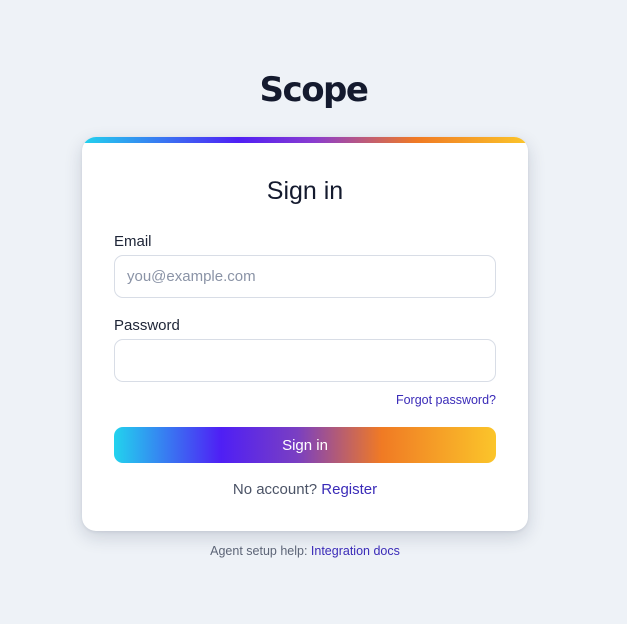 This screenshot has width=627, height=624. Describe the element at coordinates (355, 551) in the screenshot. I see `integration-docs-link: Integration docs` at that location.